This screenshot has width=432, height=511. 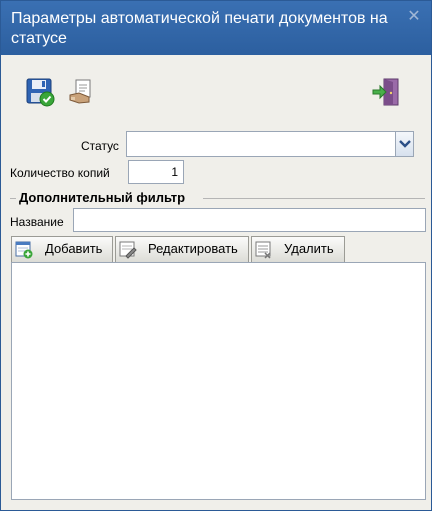 I want to click on name-label: Название, so click(x=37, y=222).